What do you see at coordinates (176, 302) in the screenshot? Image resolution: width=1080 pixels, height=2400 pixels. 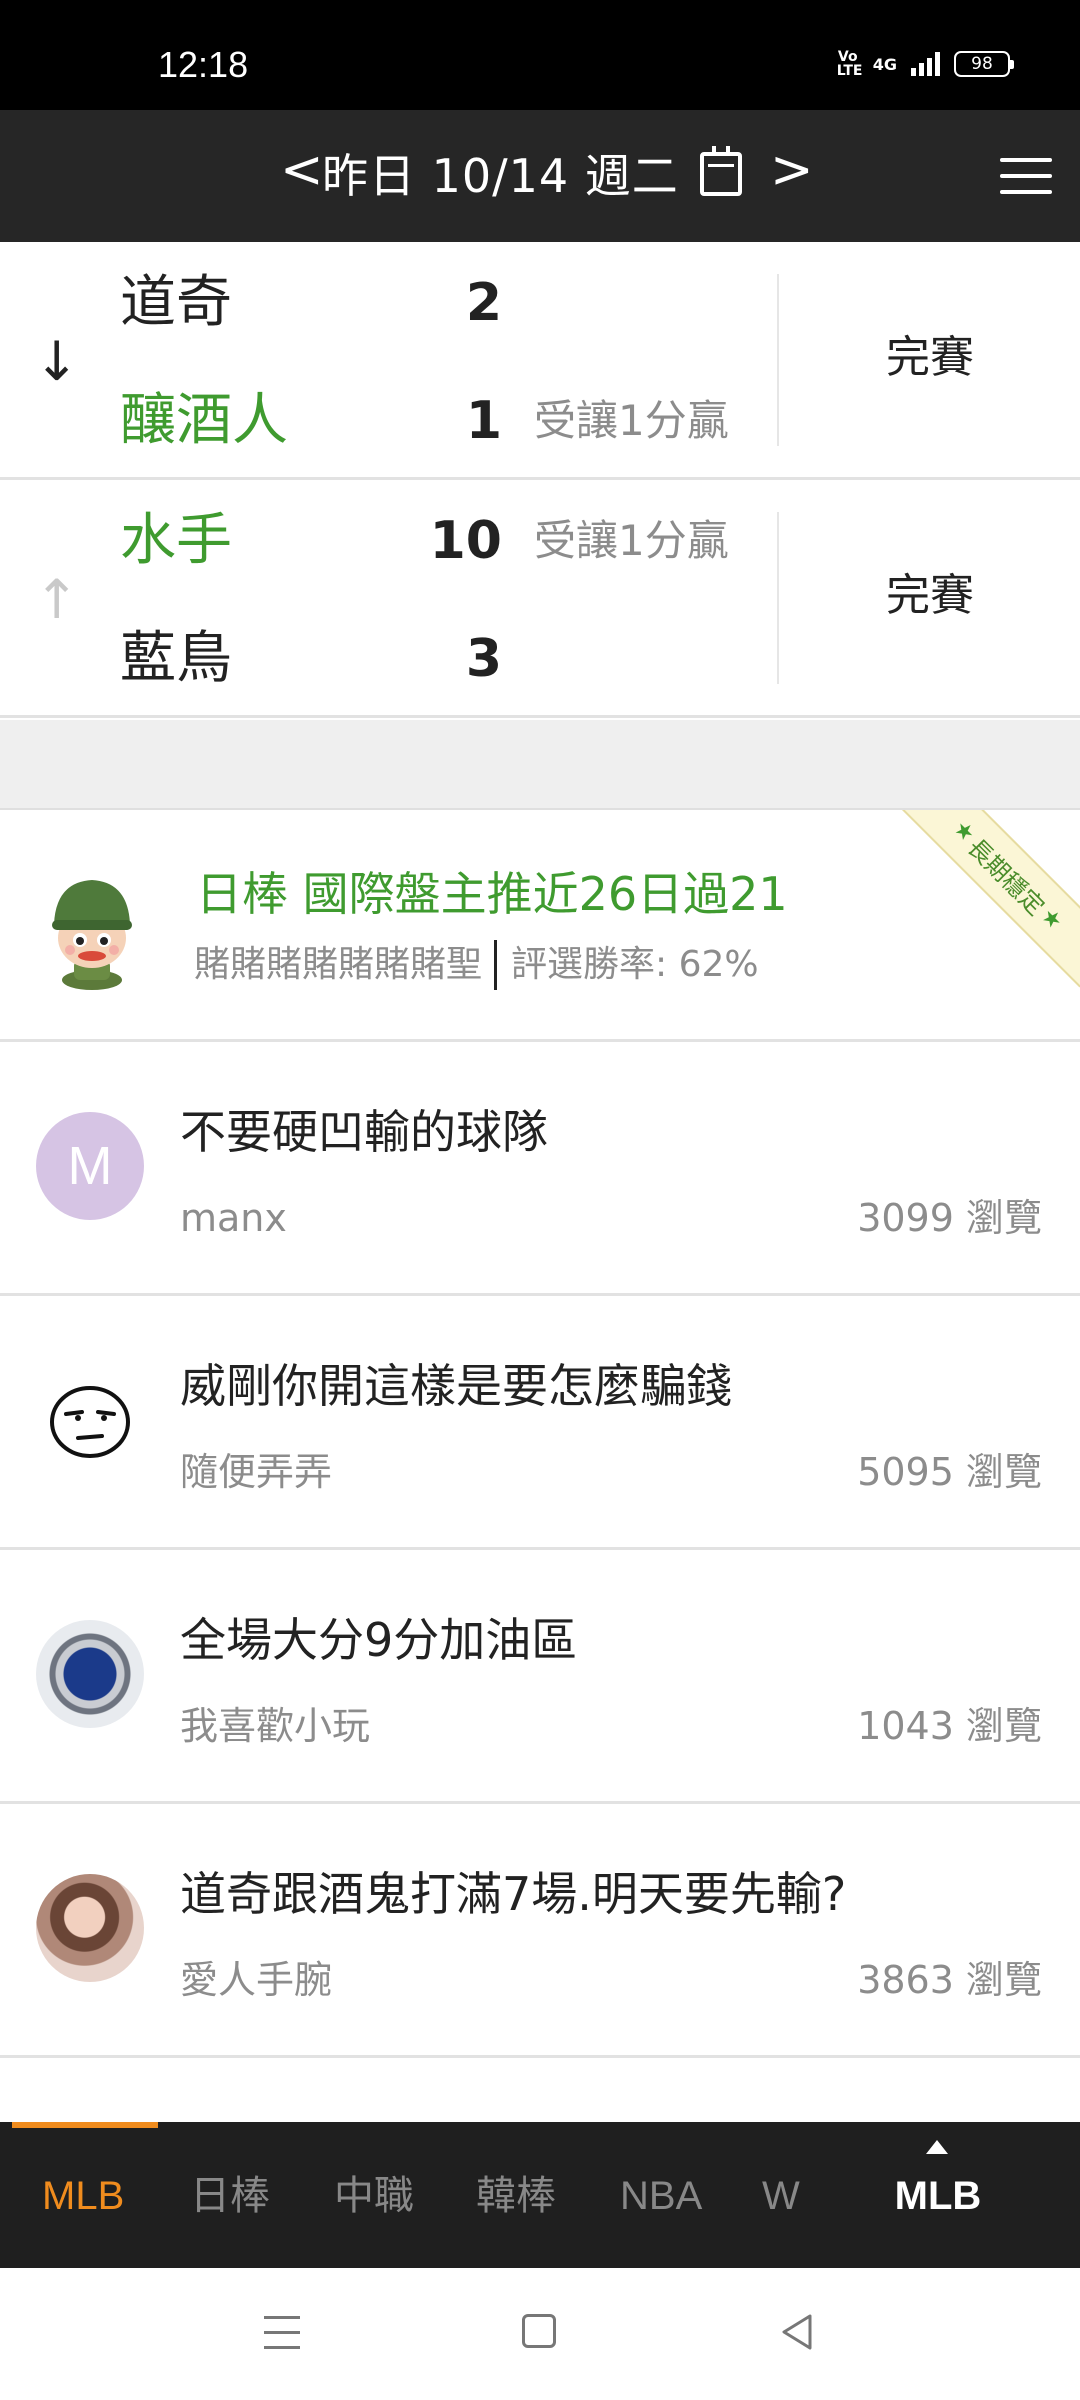 I see `team-name: 道奇` at bounding box center [176, 302].